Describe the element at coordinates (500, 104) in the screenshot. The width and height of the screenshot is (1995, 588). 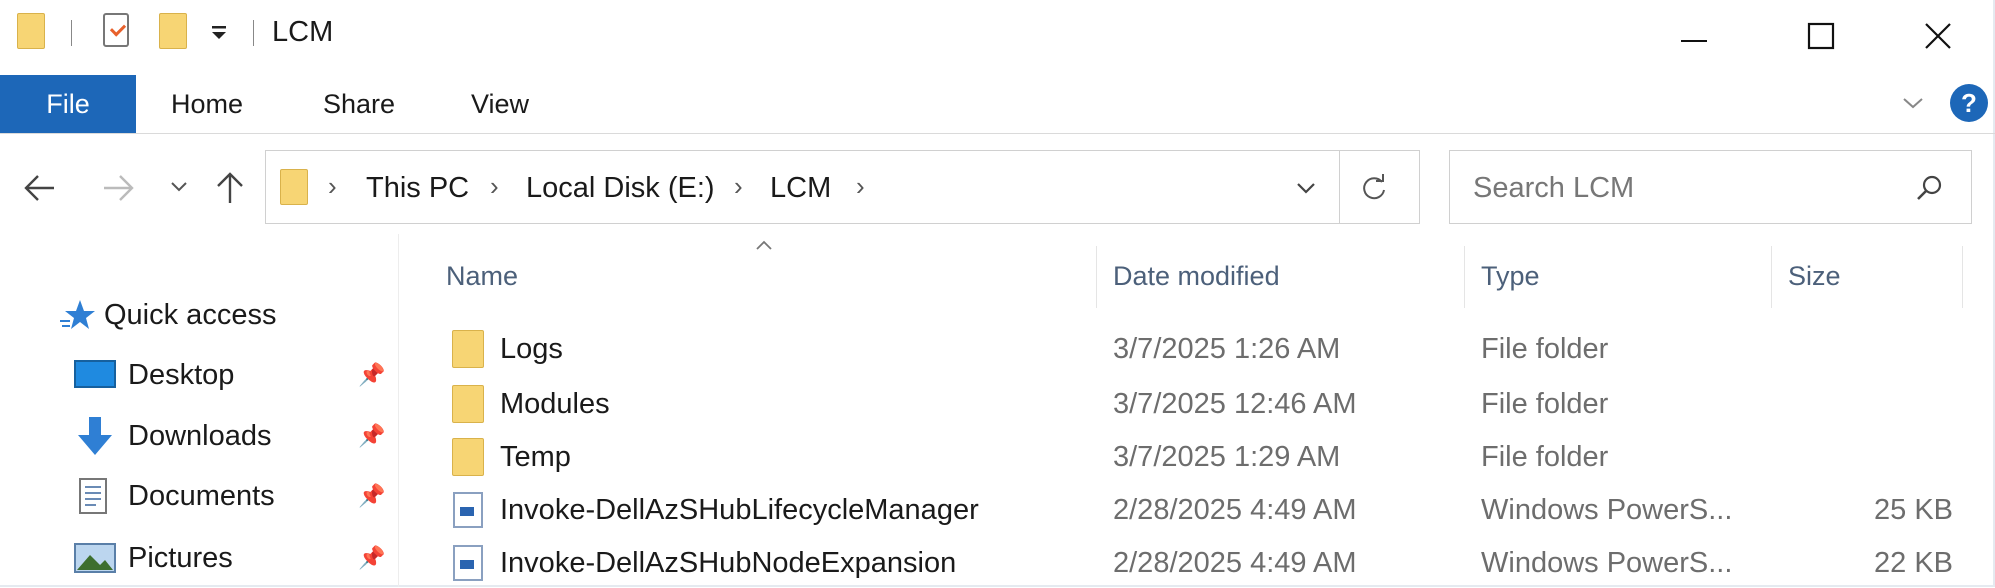
I see `tab-view: View` at that location.